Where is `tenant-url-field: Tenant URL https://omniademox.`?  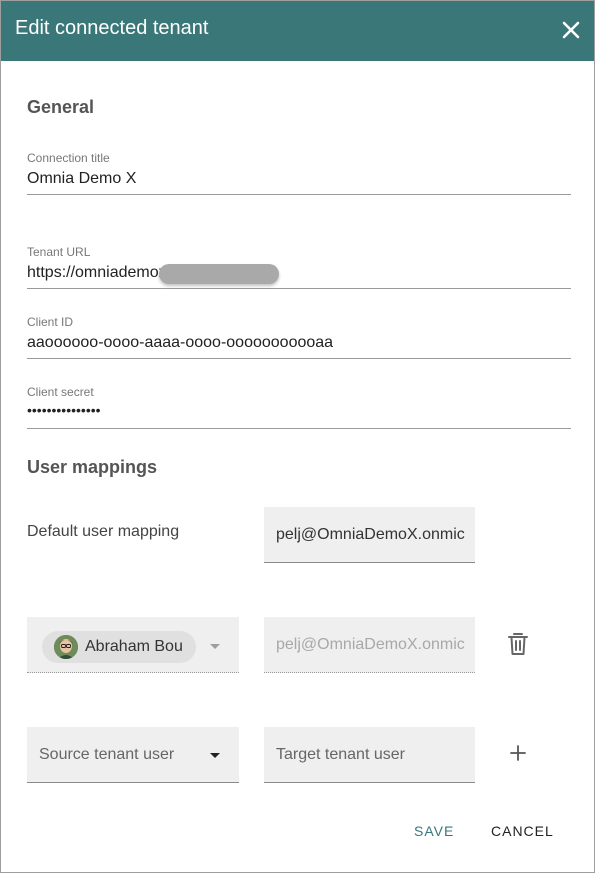
tenant-url-field: Tenant URL https://omniademox. is located at coordinates (299, 267).